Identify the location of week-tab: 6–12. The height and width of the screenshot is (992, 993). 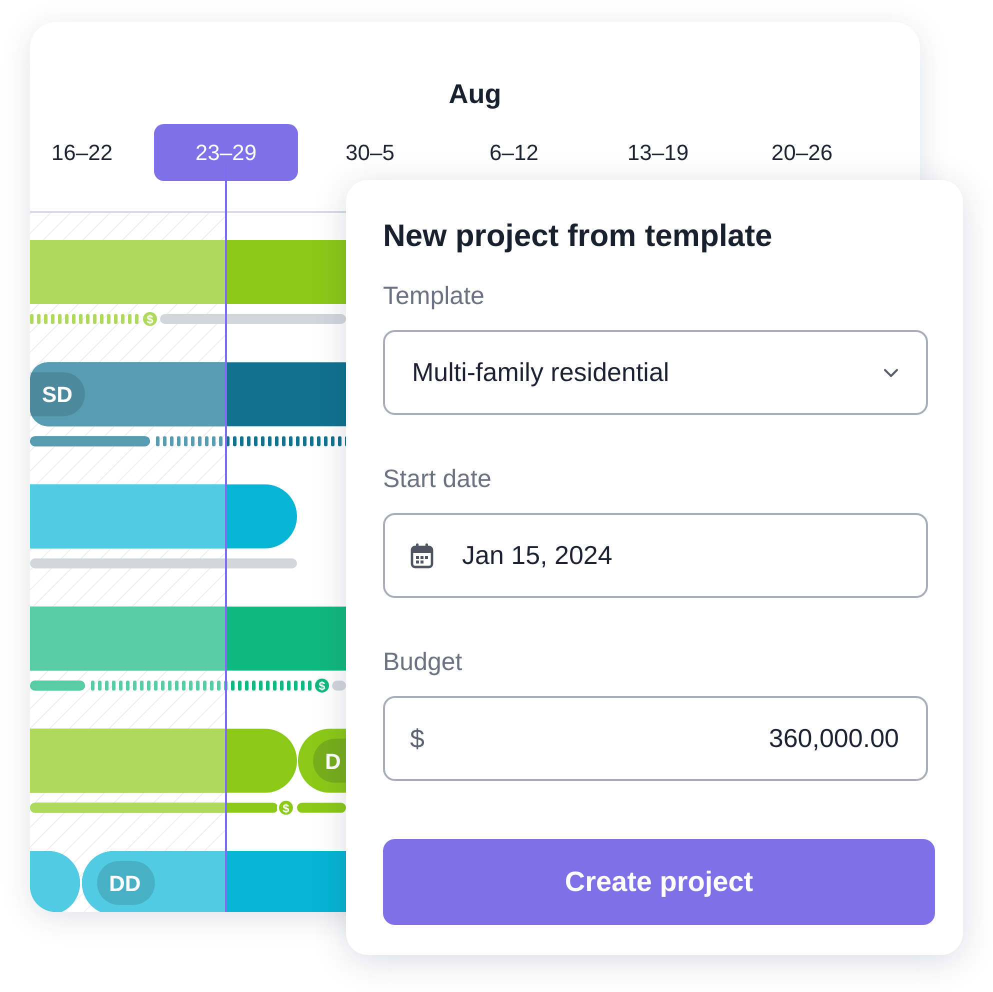
(514, 152).